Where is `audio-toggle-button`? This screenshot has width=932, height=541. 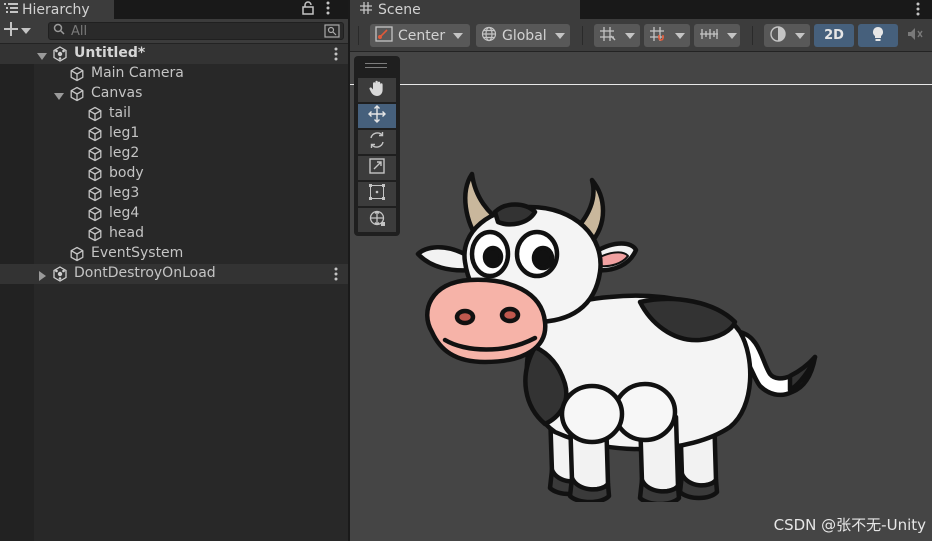 audio-toggle-button is located at coordinates (917, 35).